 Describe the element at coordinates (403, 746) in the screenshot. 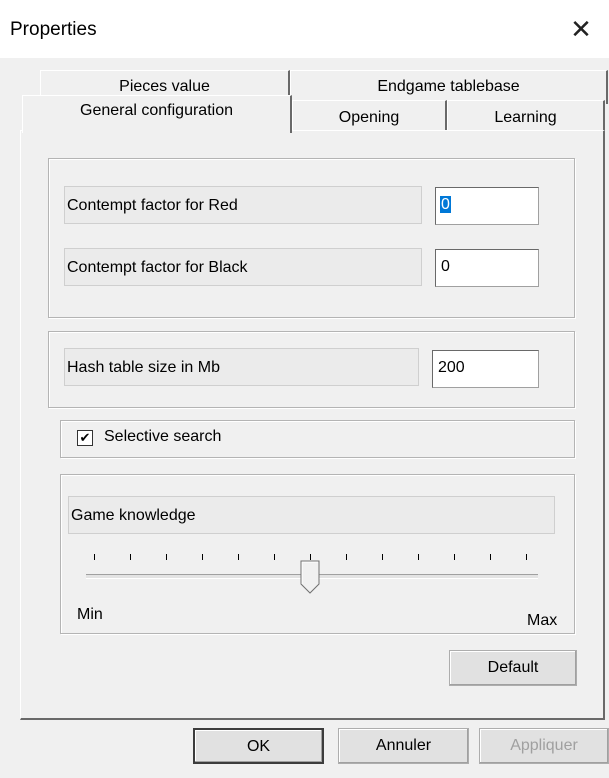

I see `cancel-button: Annuler` at that location.